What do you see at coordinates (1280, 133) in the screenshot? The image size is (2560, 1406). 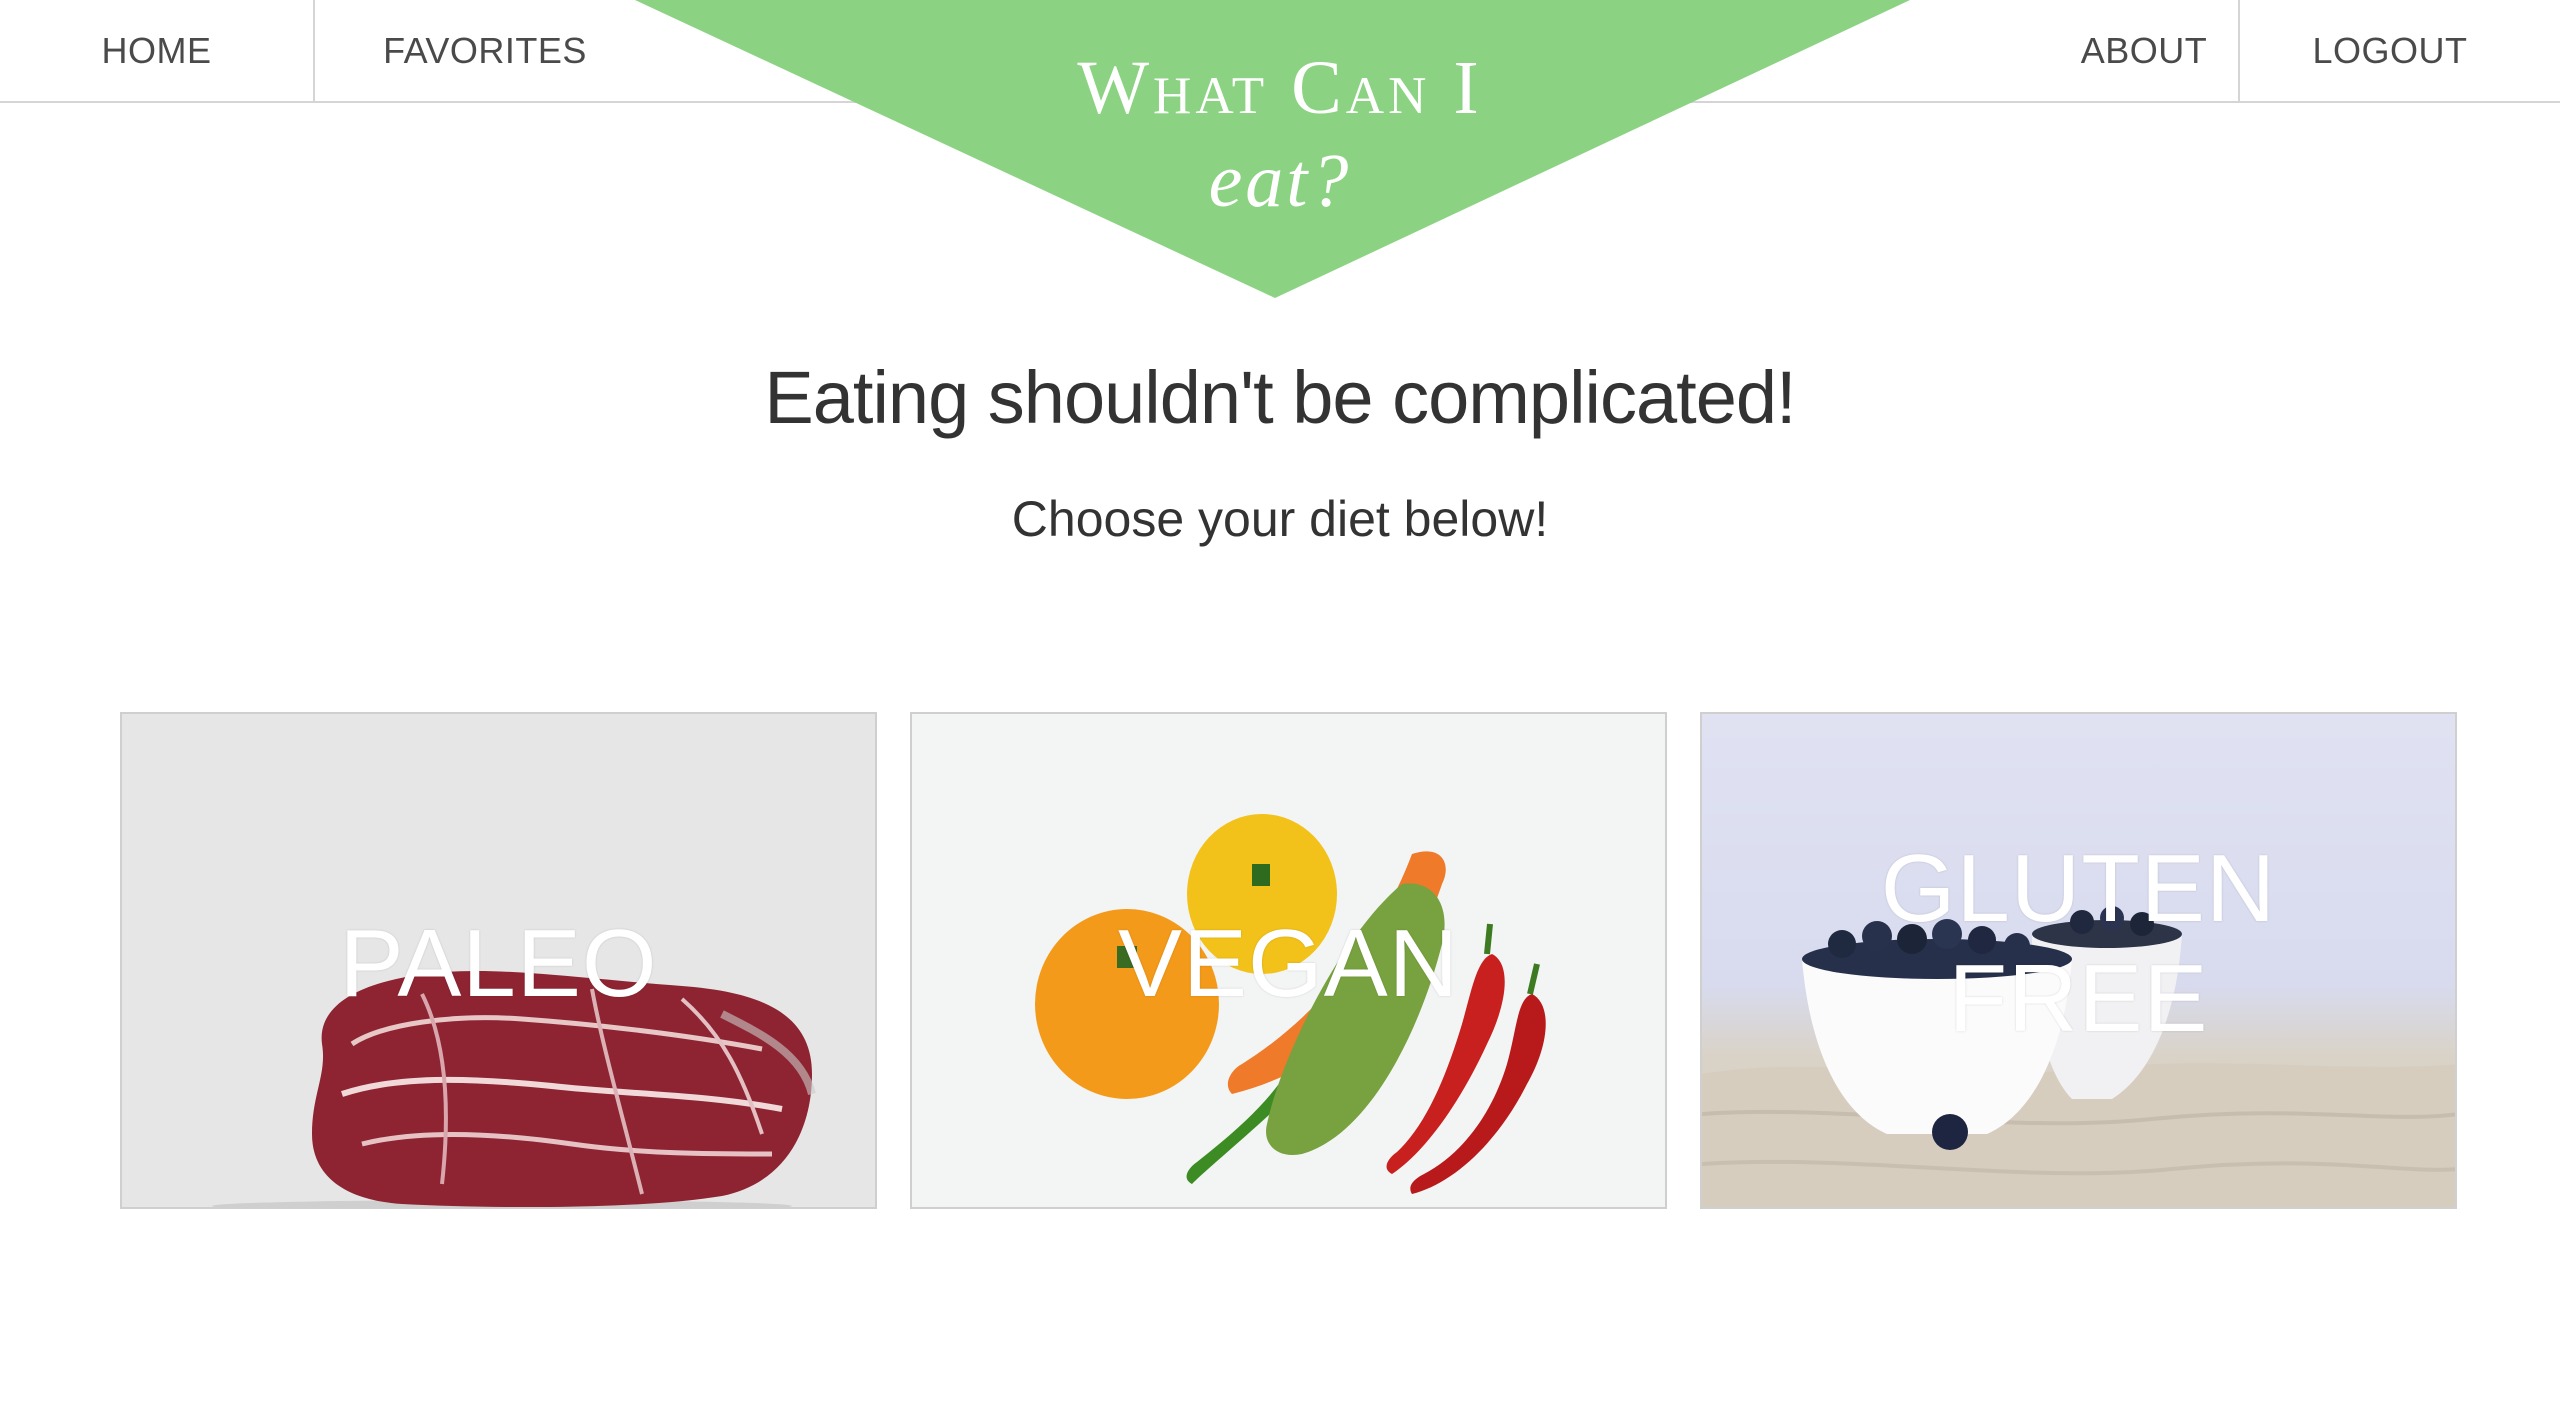 I see `site-logo: What Can I eat?` at bounding box center [1280, 133].